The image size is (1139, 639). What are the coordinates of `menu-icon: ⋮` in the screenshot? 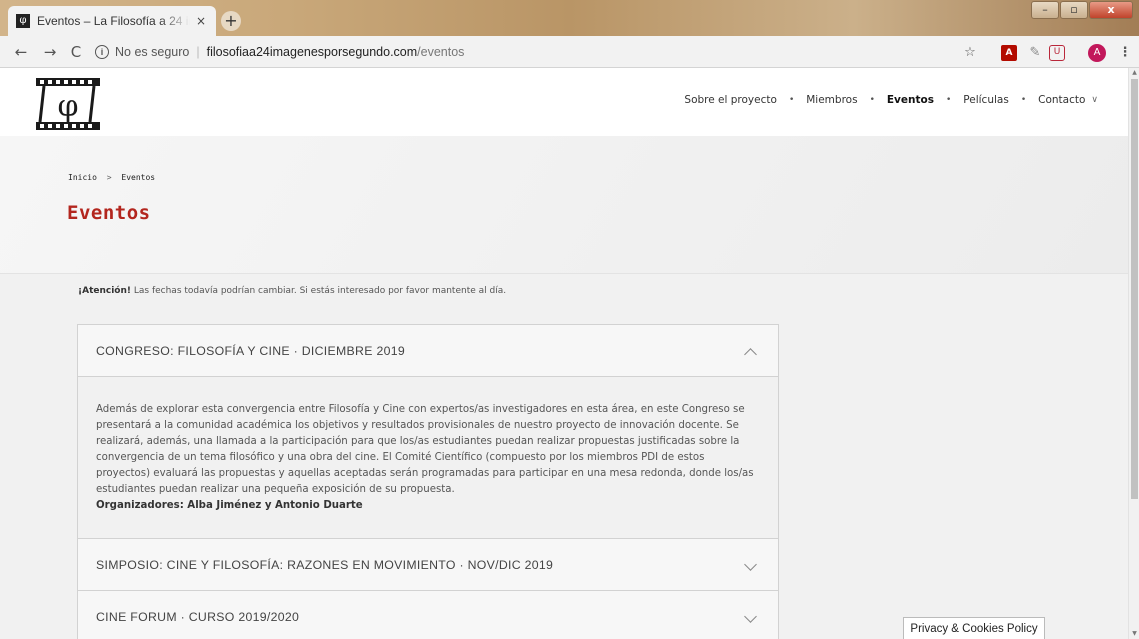 It's located at (1125, 53).